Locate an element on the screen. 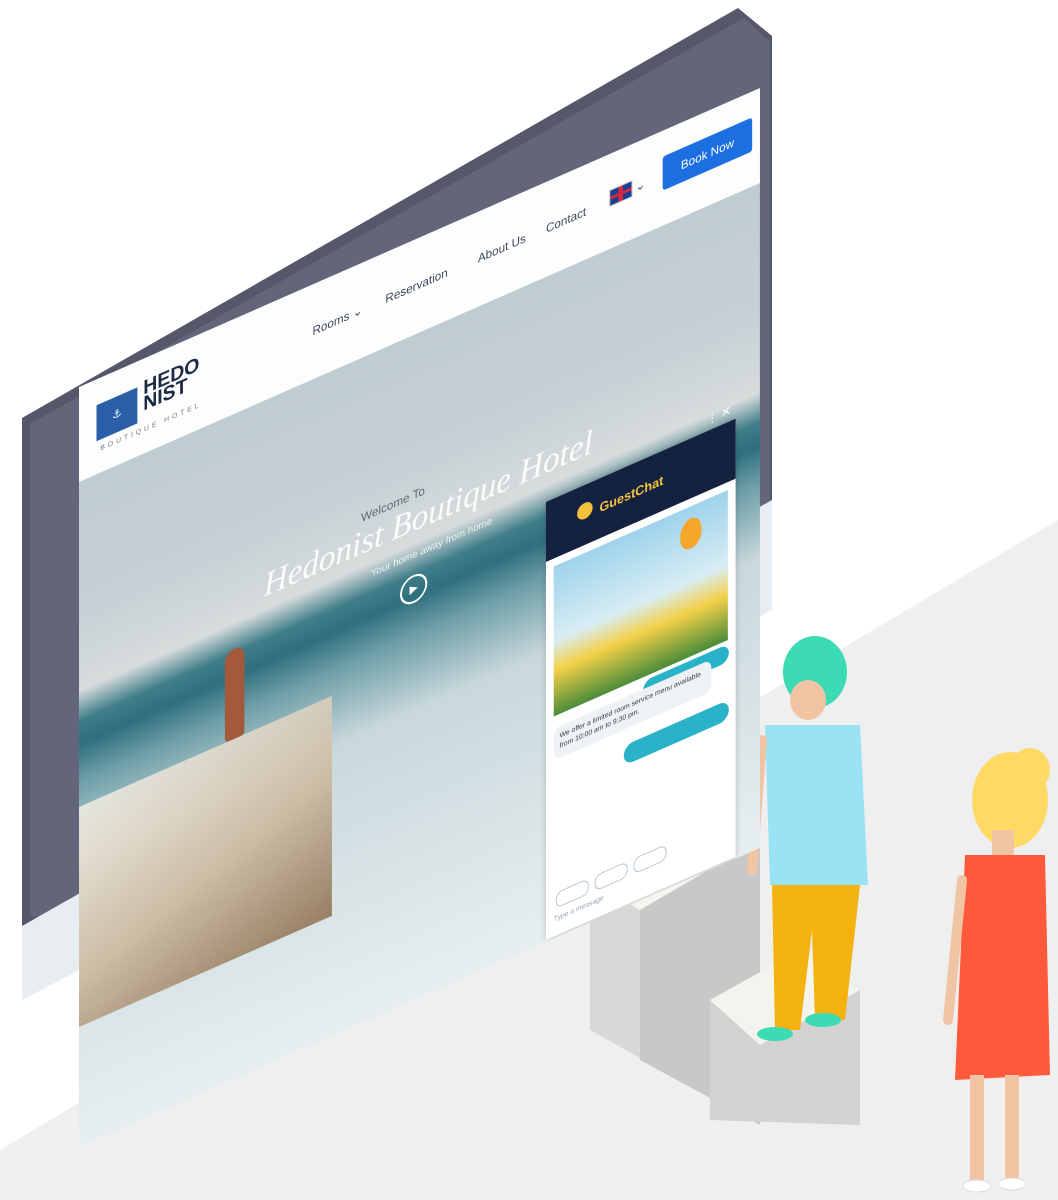  hero-person-image is located at coordinates (234, 693).